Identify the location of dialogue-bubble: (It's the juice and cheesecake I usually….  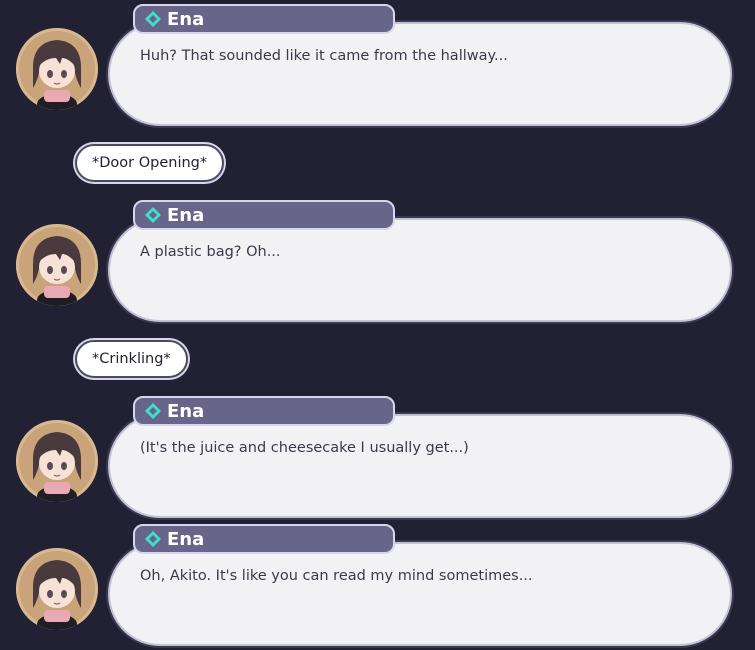
(420, 466).